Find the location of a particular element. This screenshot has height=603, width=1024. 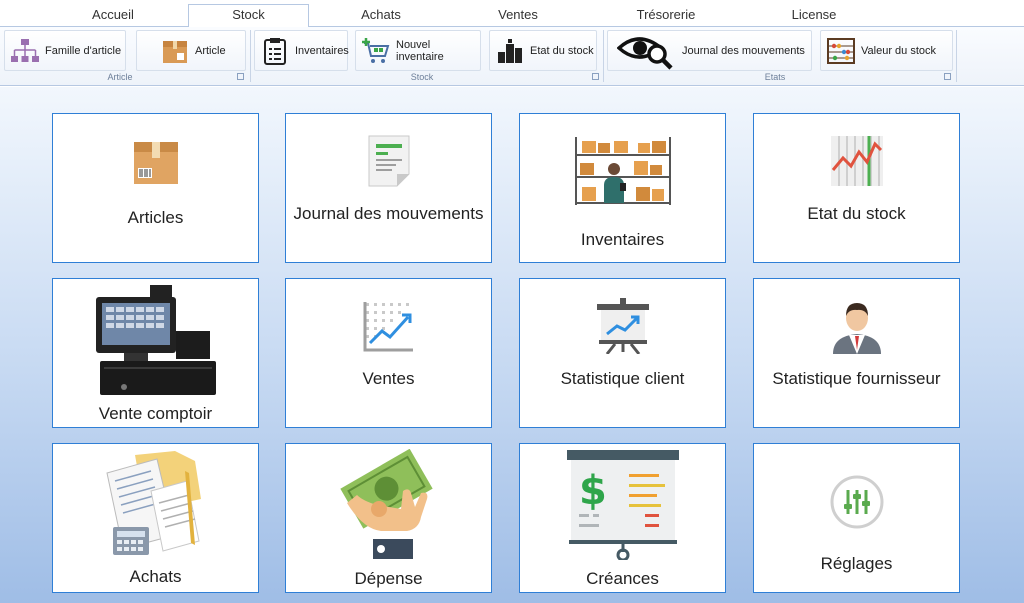

hierarchy-icon is located at coordinates (25, 51).